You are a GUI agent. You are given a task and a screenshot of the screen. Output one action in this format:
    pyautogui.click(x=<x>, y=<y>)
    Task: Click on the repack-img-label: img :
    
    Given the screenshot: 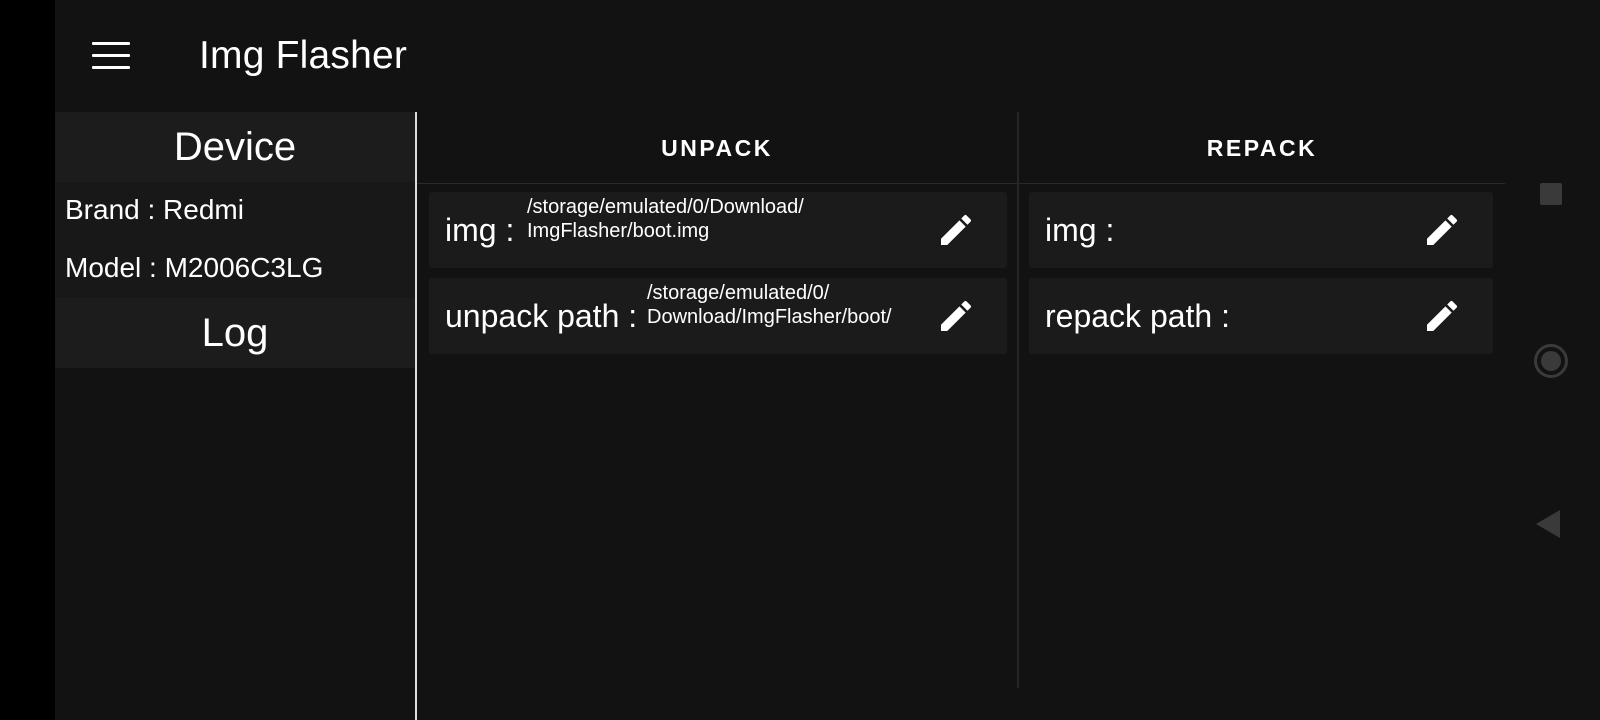 What is the action you would take?
    pyautogui.click(x=1080, y=230)
    